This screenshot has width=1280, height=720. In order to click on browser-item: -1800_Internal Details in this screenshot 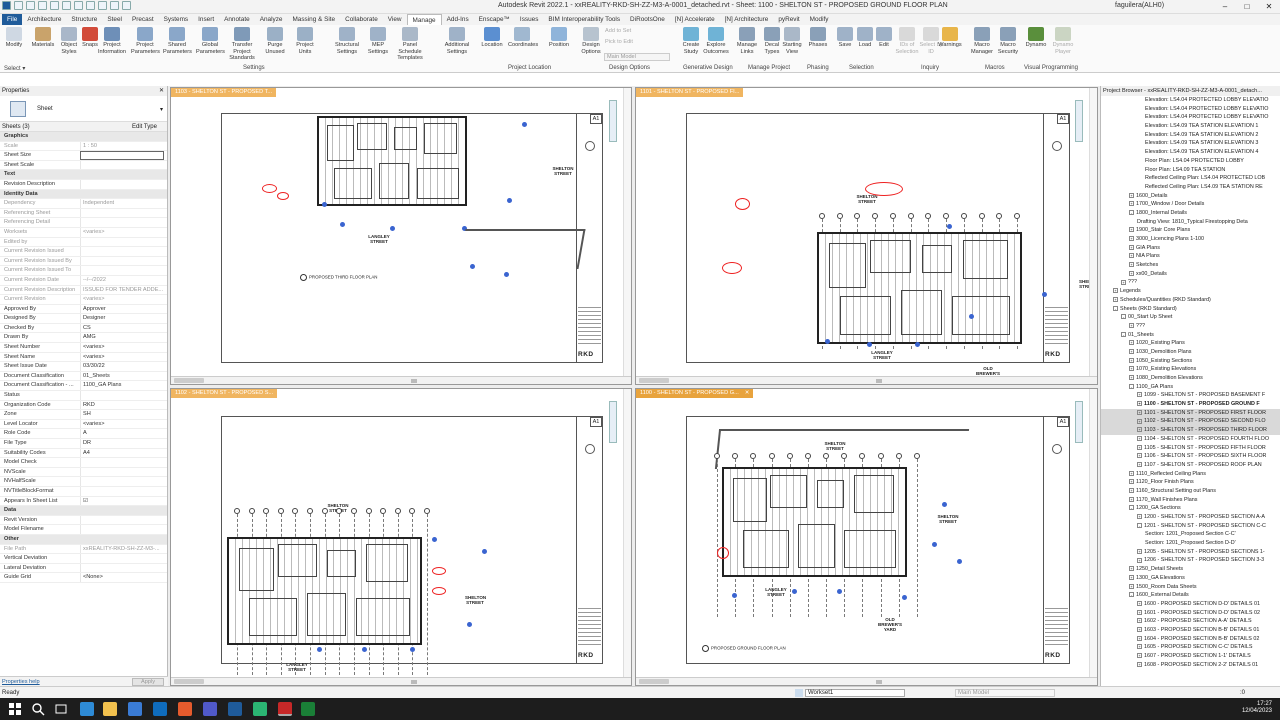, I will do `click(1190, 213)`.